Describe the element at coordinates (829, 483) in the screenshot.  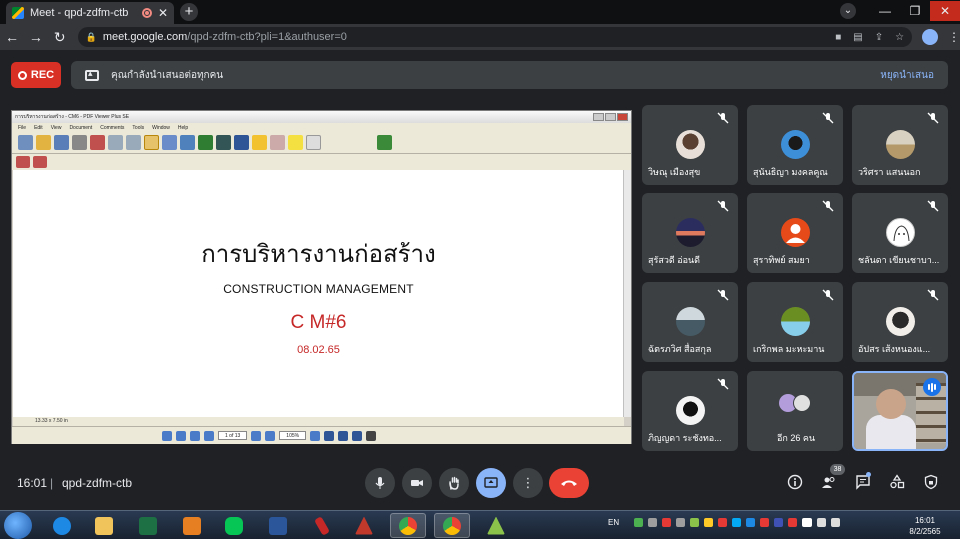
I see `people-button` at that location.